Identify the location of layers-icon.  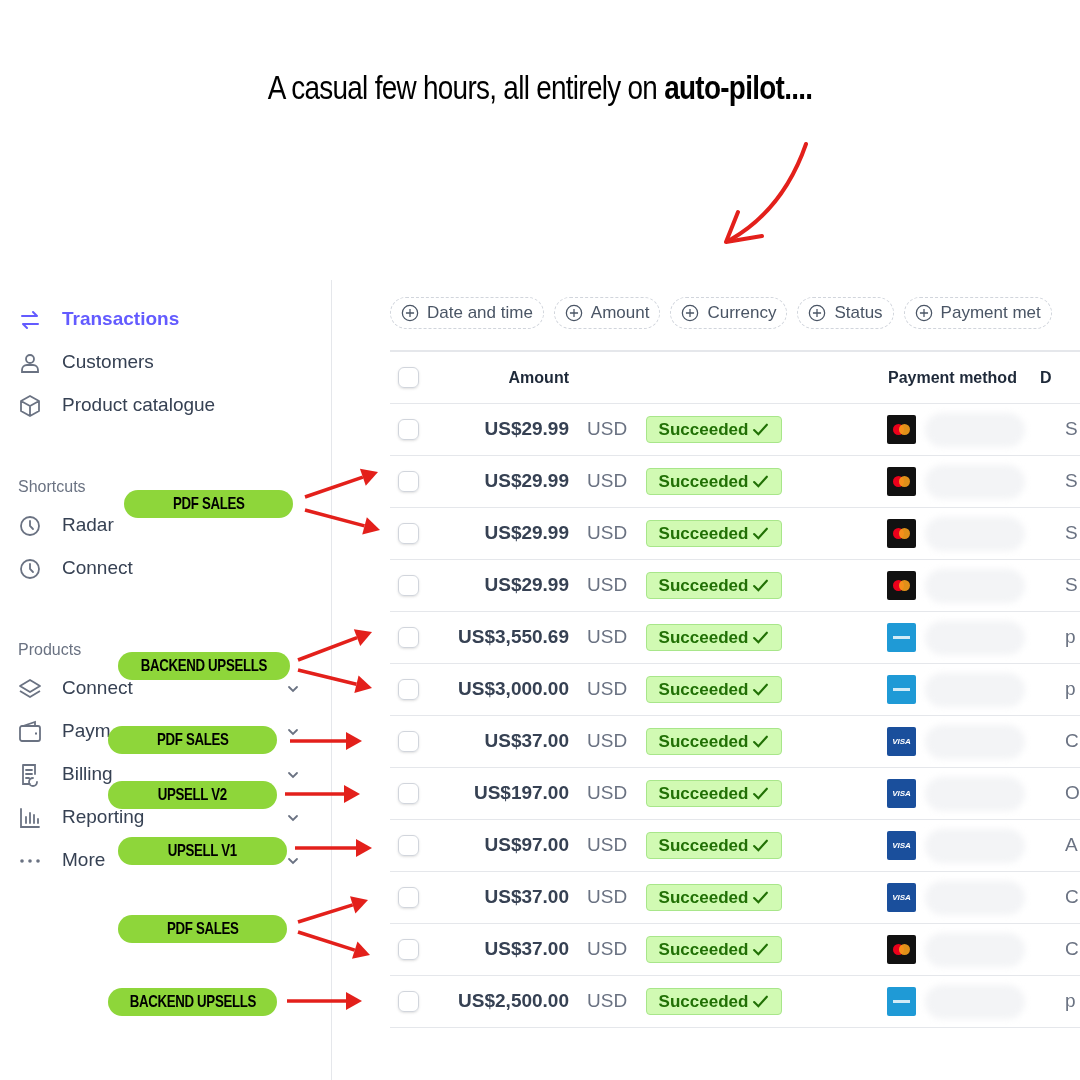
(30, 688).